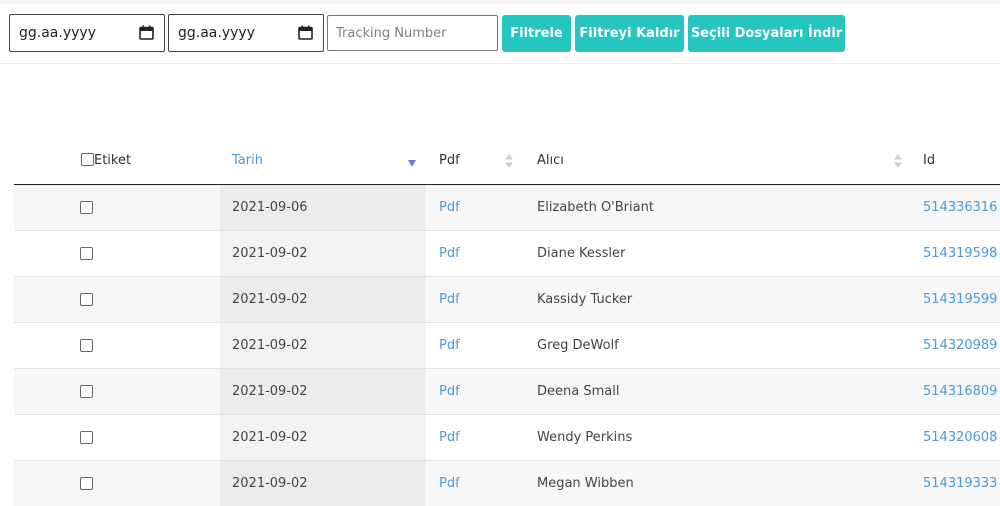  I want to click on row-date: 2021-09-06, so click(323, 206).